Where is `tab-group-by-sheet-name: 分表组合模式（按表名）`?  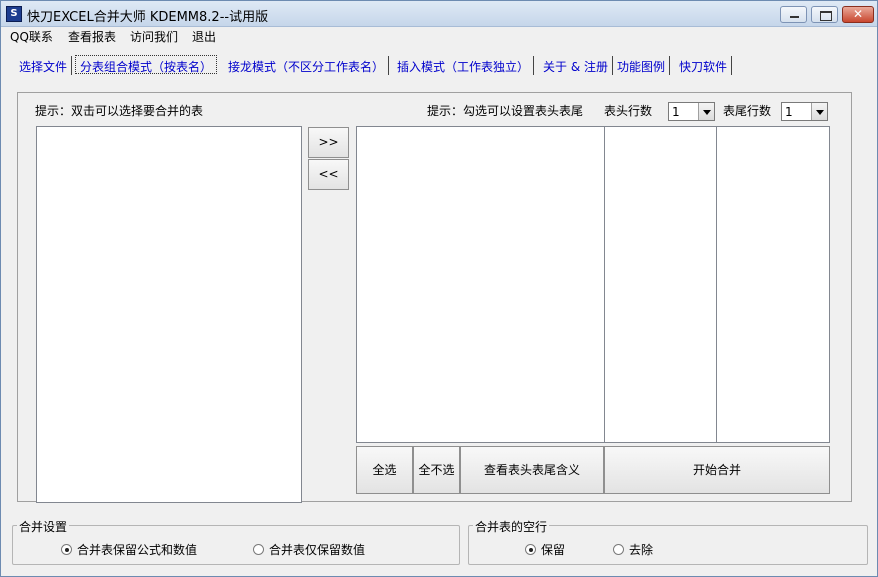 tab-group-by-sheet-name: 分表组合模式（按表名） is located at coordinates (146, 64).